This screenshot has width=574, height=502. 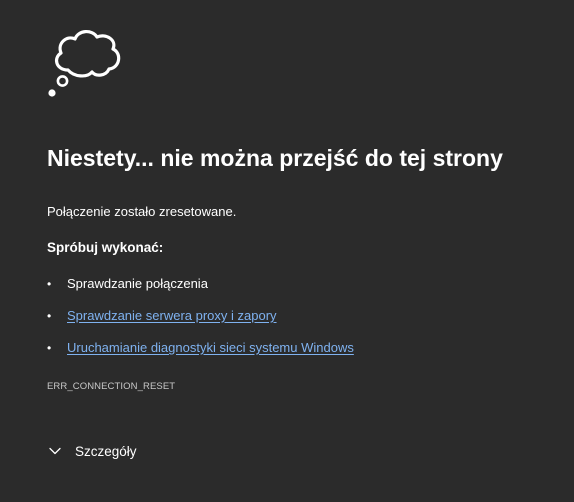 What do you see at coordinates (106, 451) in the screenshot?
I see `details-label: Szczegóły` at bounding box center [106, 451].